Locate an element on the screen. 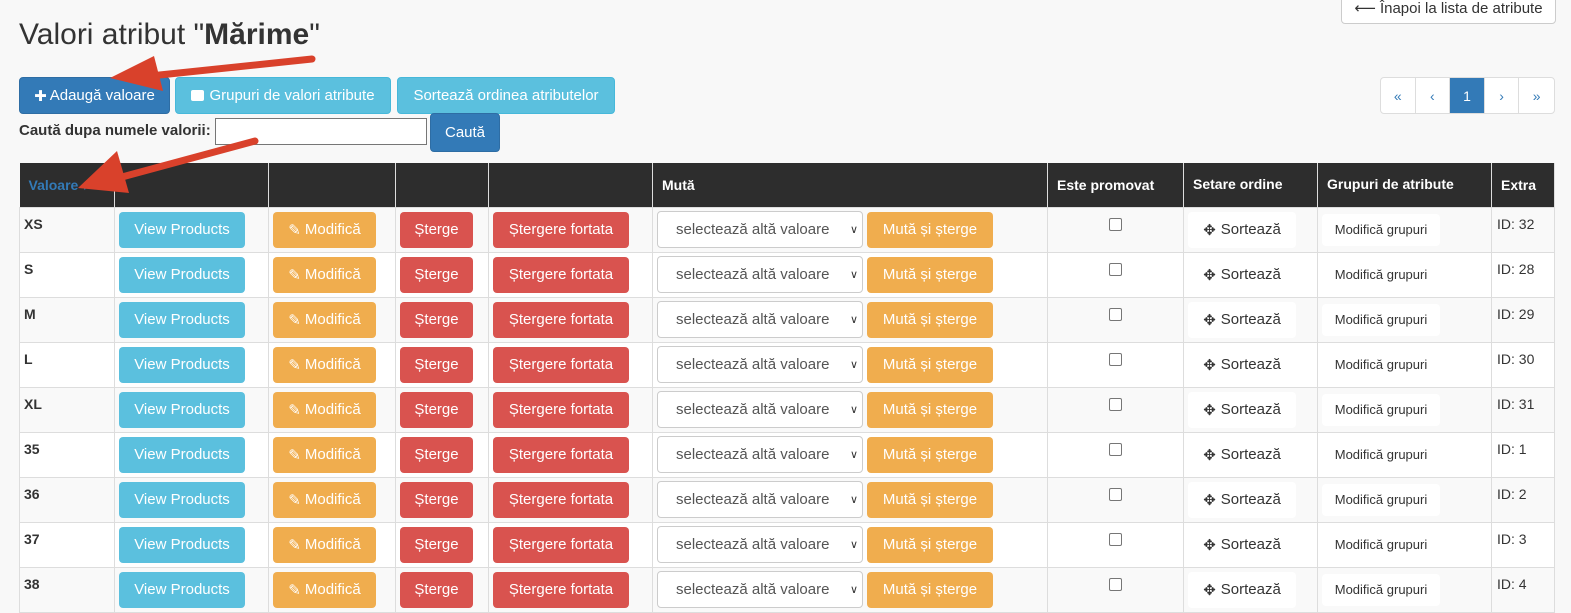 The height and width of the screenshot is (613, 1571). chevron-down-icon: ∨ is located at coordinates (853, 500).